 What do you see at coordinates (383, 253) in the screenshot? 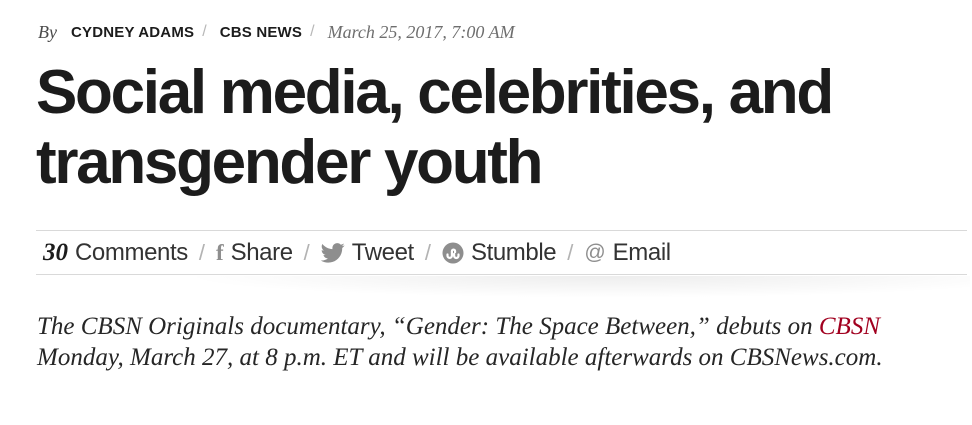
I see `tweet-button: Tweet` at bounding box center [383, 253].